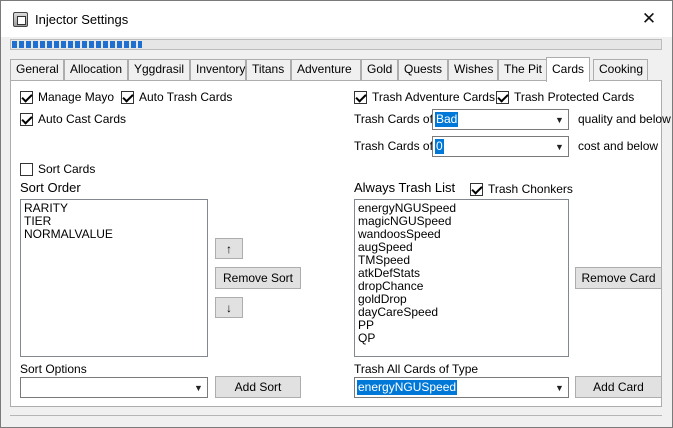 The width and height of the screenshot is (673, 428). What do you see at coordinates (500, 146) in the screenshot?
I see `trash-cost-select: 0 ▼` at bounding box center [500, 146].